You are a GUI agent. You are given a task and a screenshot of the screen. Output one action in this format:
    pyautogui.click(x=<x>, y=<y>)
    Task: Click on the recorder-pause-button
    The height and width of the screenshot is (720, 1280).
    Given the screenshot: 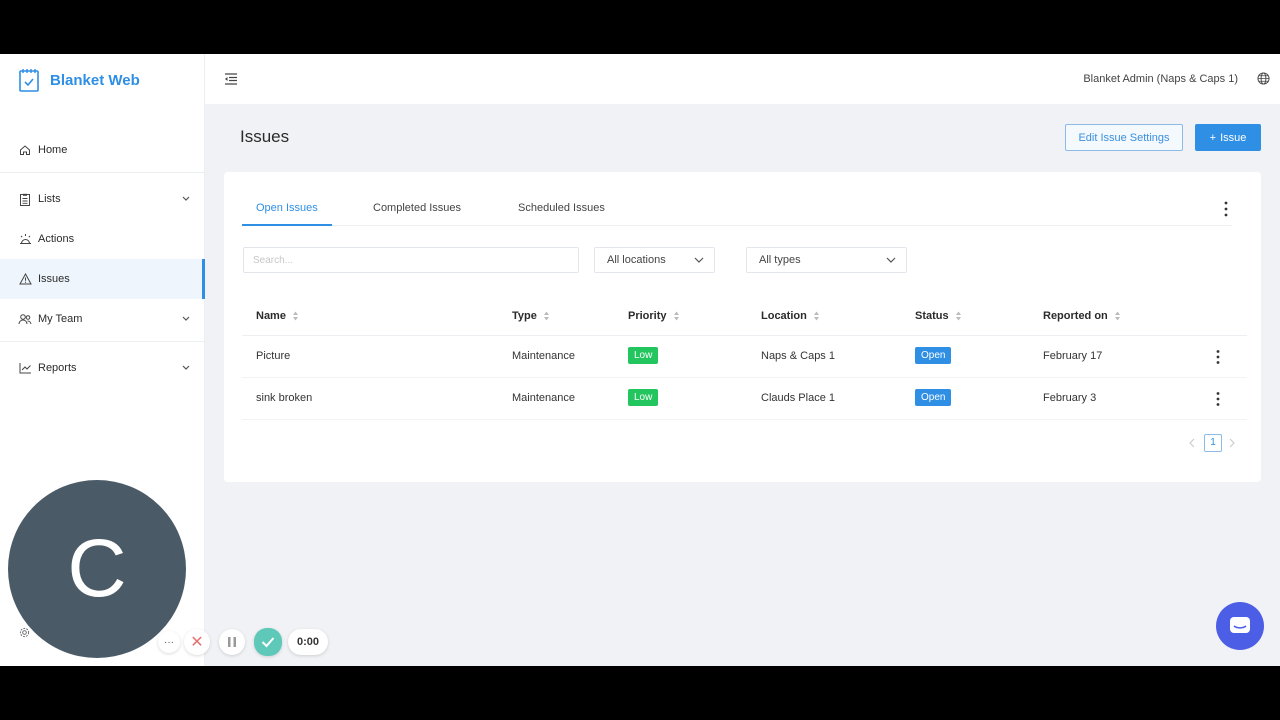 What is the action you would take?
    pyautogui.click(x=232, y=642)
    